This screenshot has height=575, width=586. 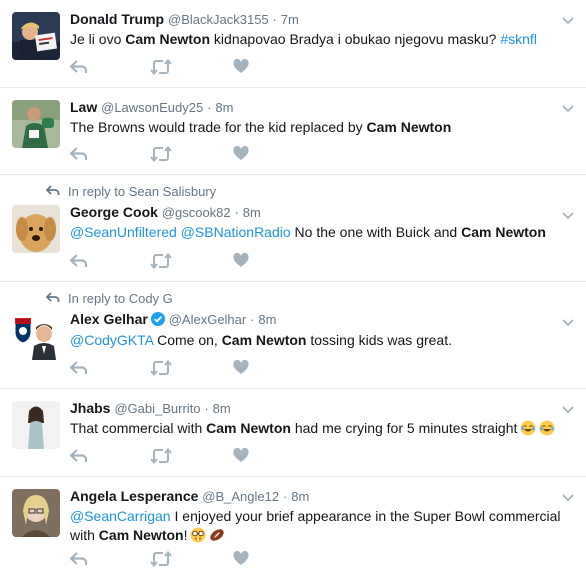 I want to click on tweet-header: Alex Gelhar @AlexGelhar · 8m, so click(x=322, y=320).